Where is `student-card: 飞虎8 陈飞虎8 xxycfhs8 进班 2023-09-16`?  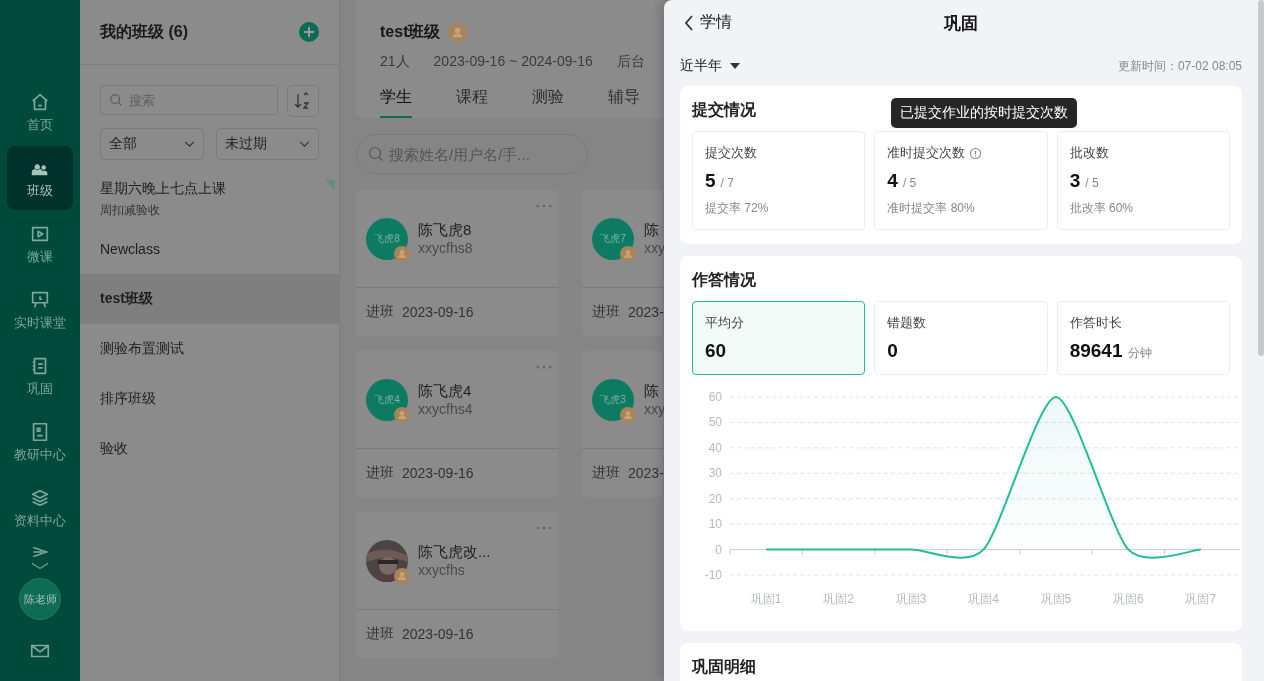 student-card: 飞虎8 陈飞虎8 xxycfhs8 进班 2023-09-16 is located at coordinates (457, 263).